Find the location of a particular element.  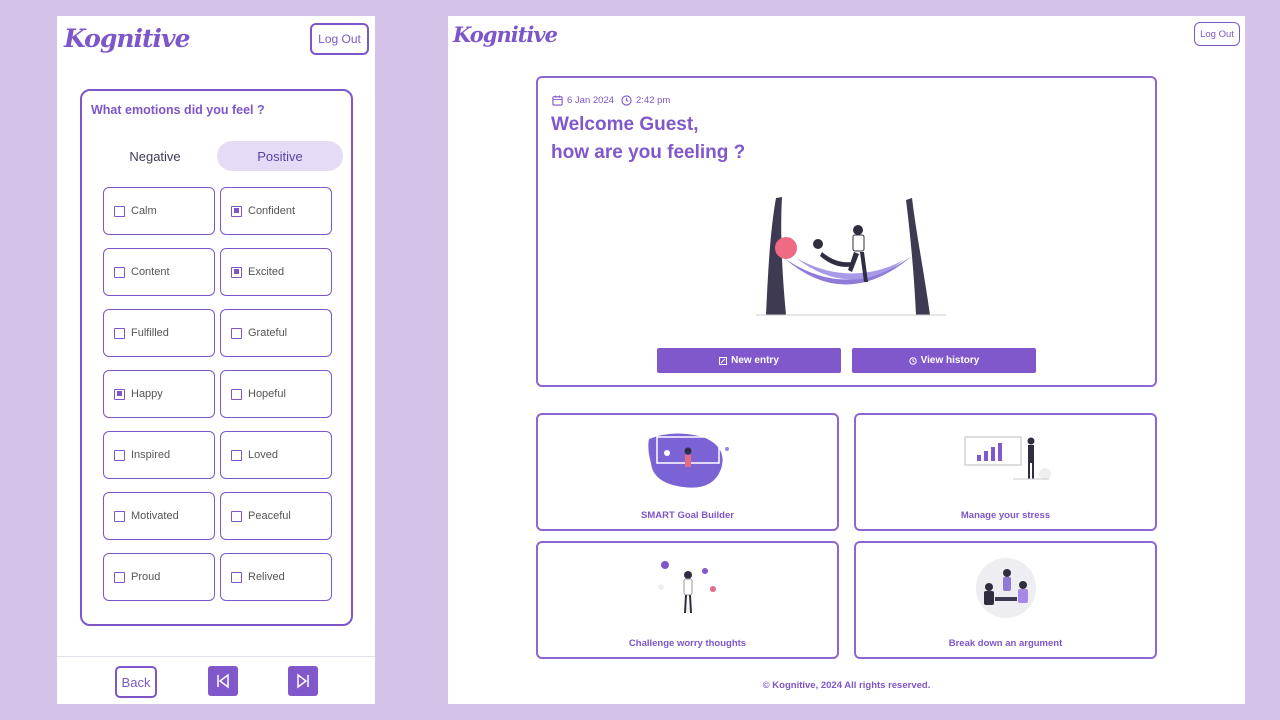

skip-back-icon is located at coordinates (223, 681).